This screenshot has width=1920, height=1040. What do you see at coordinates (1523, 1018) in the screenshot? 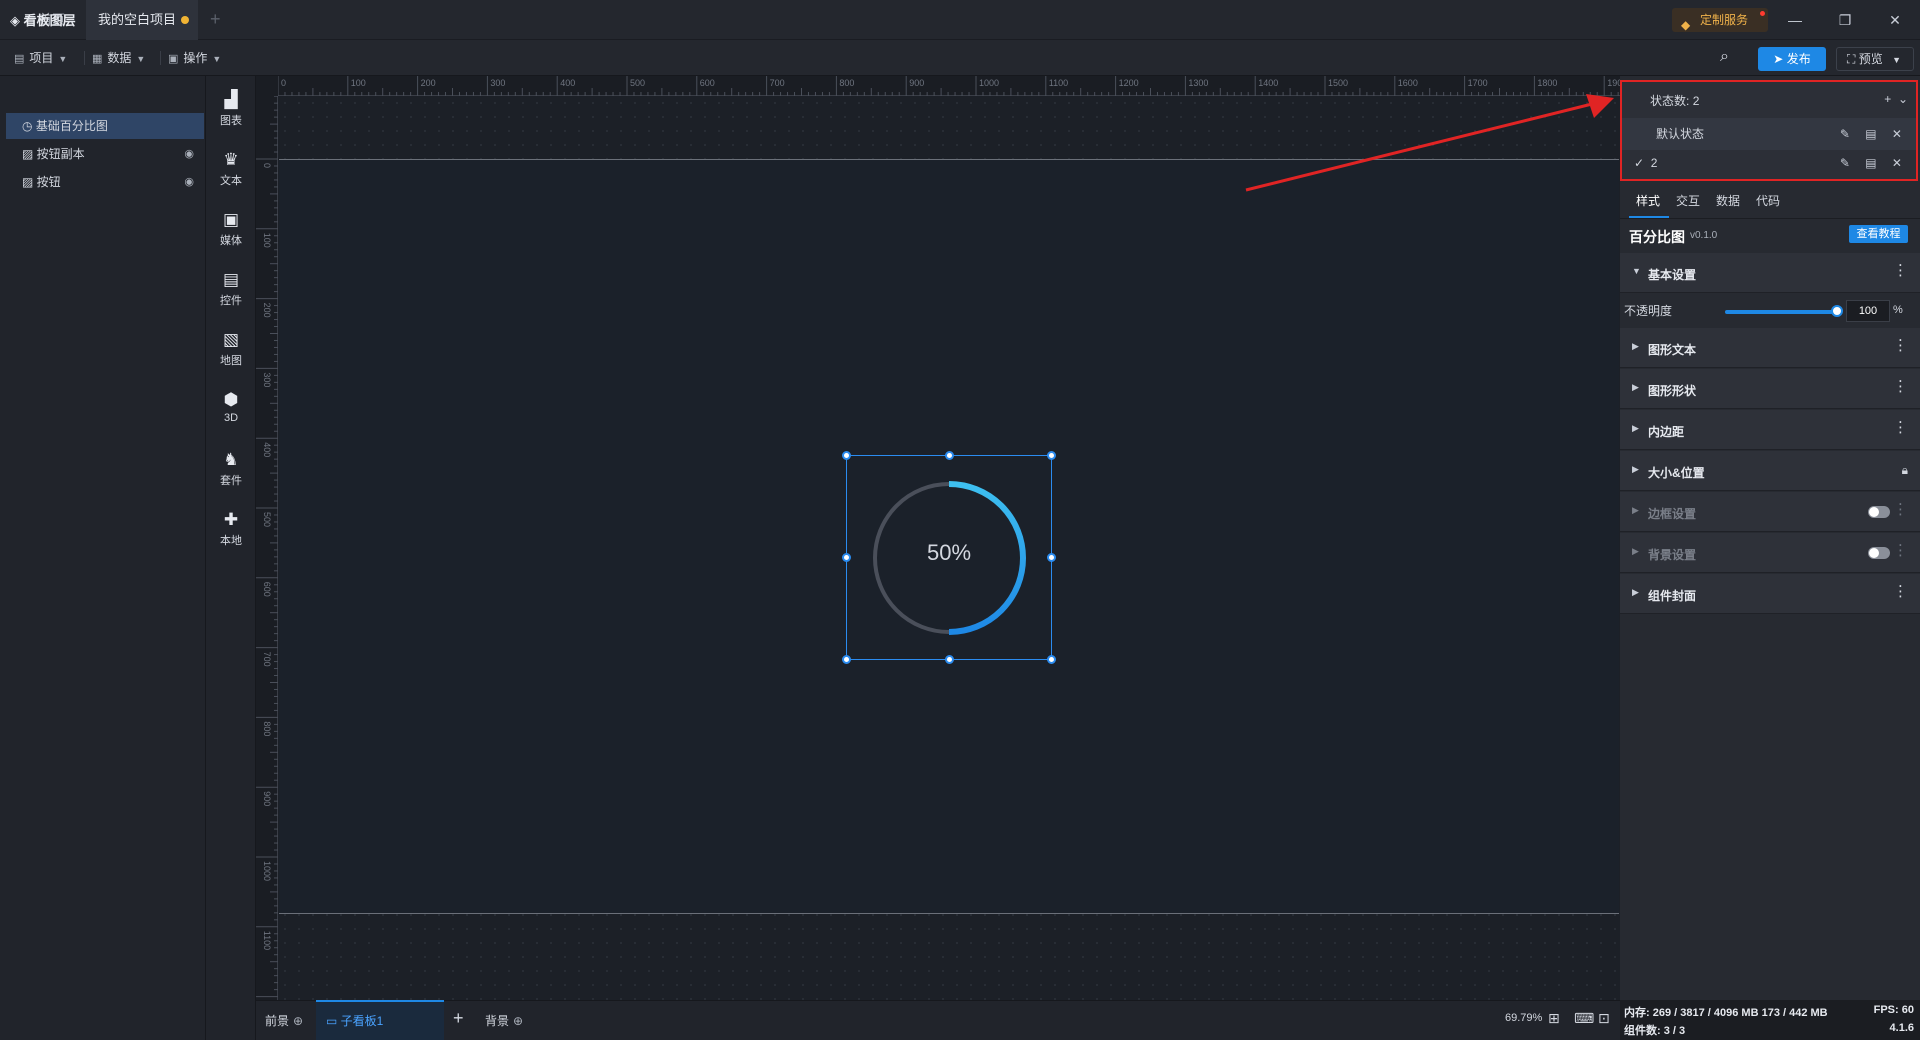
I see `zoom-level: 69.79%` at bounding box center [1523, 1018].